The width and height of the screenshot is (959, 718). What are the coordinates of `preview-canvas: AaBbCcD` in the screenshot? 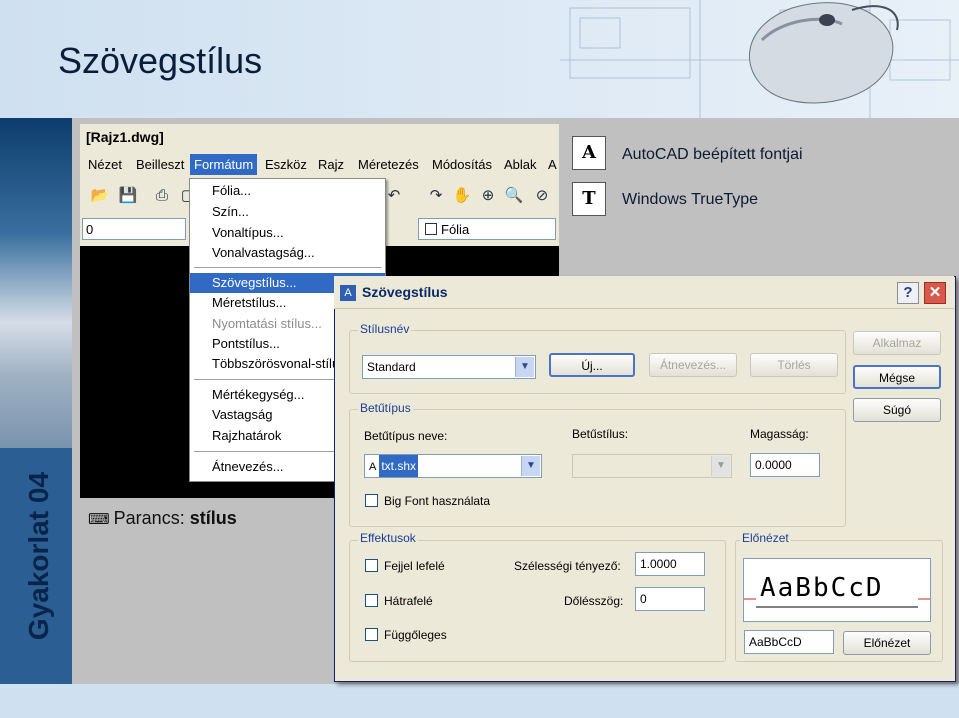 It's located at (837, 590).